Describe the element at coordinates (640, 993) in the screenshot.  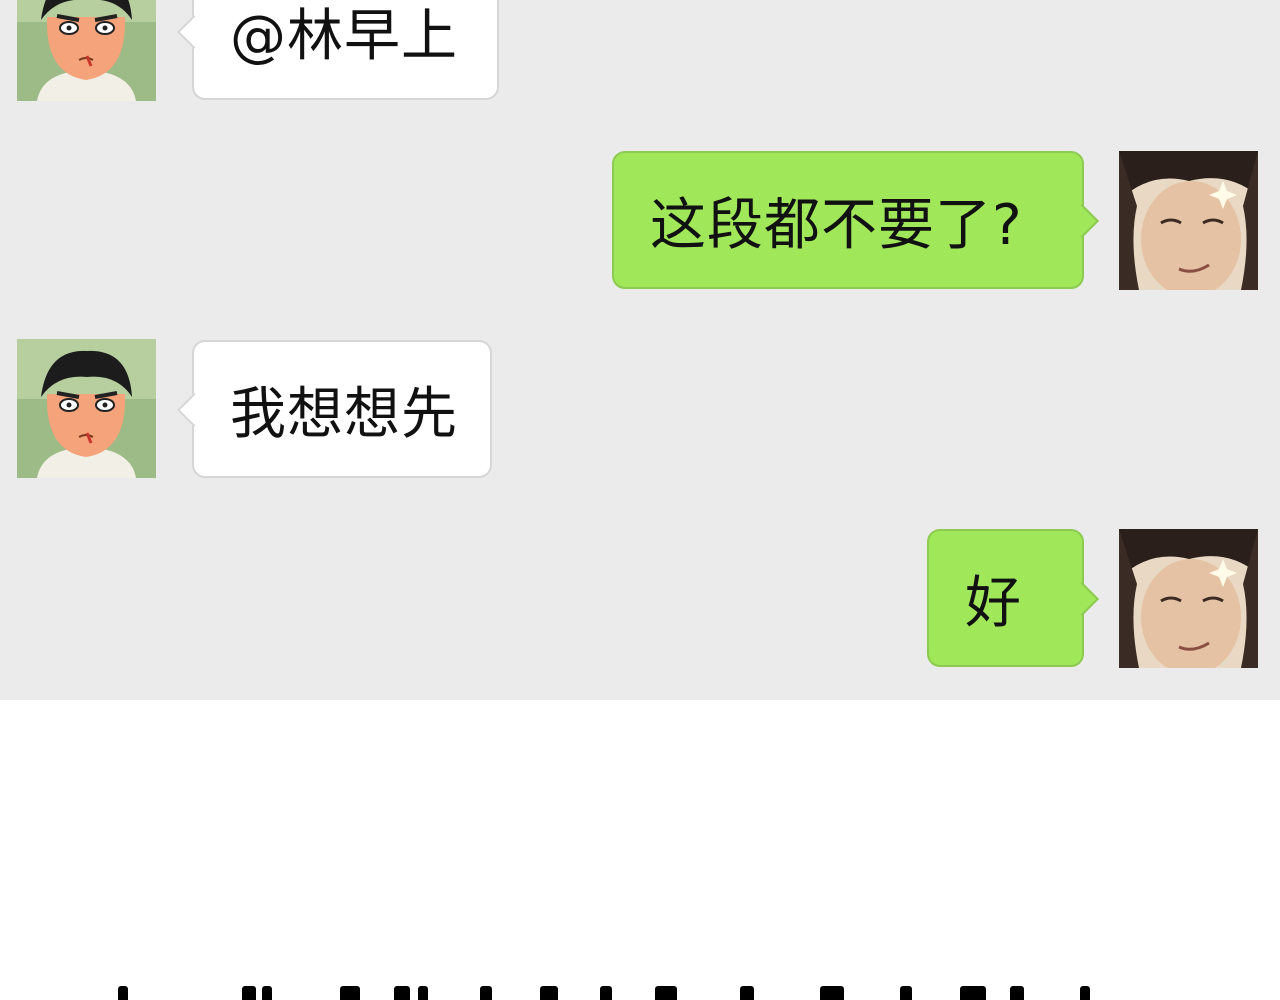
I see `cropped-caption-line` at that location.